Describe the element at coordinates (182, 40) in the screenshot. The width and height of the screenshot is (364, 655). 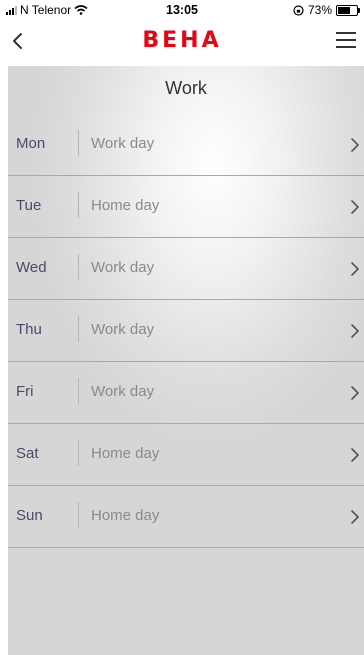
I see `beha-logo: BEHA` at that location.